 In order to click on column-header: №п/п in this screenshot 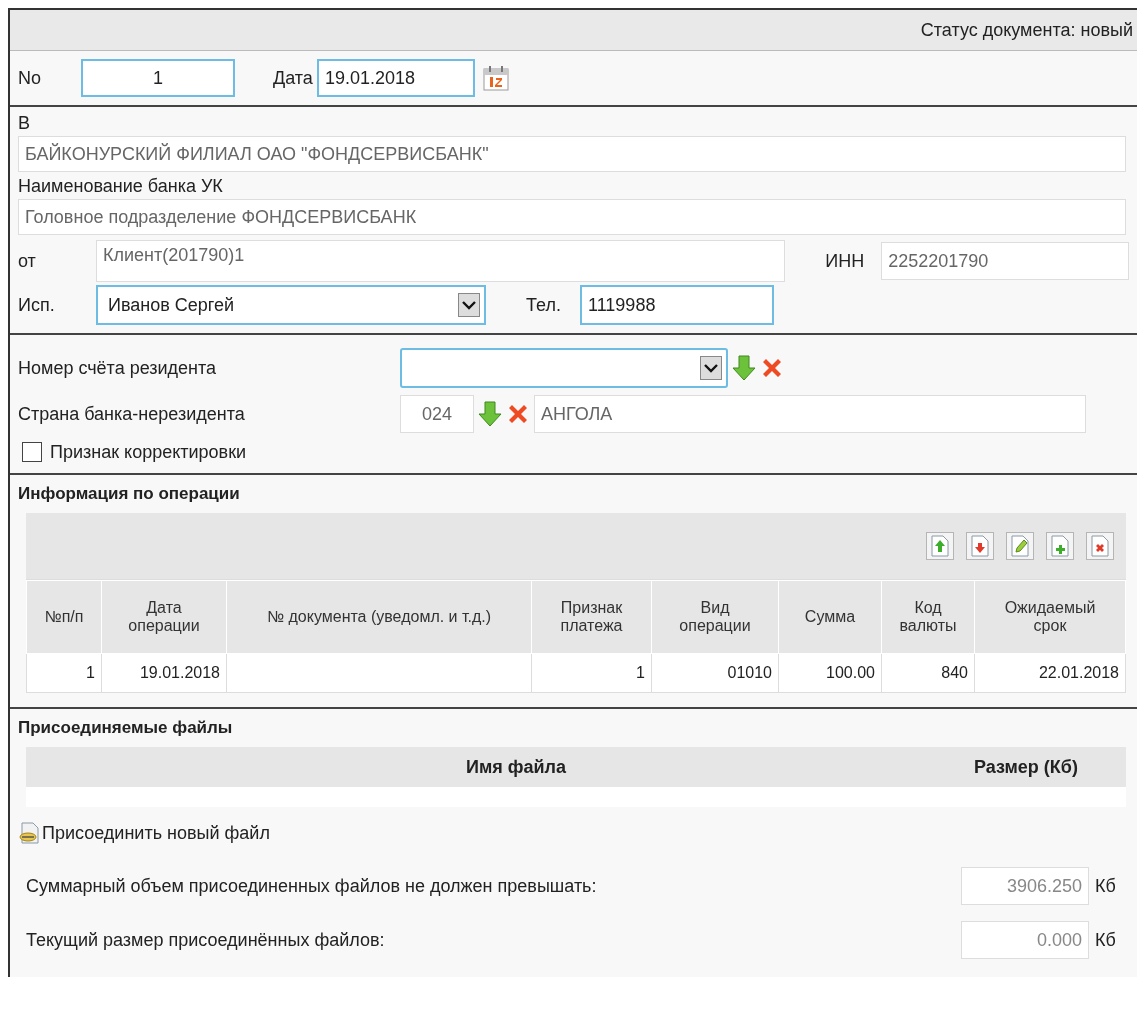, I will do `click(64, 617)`.